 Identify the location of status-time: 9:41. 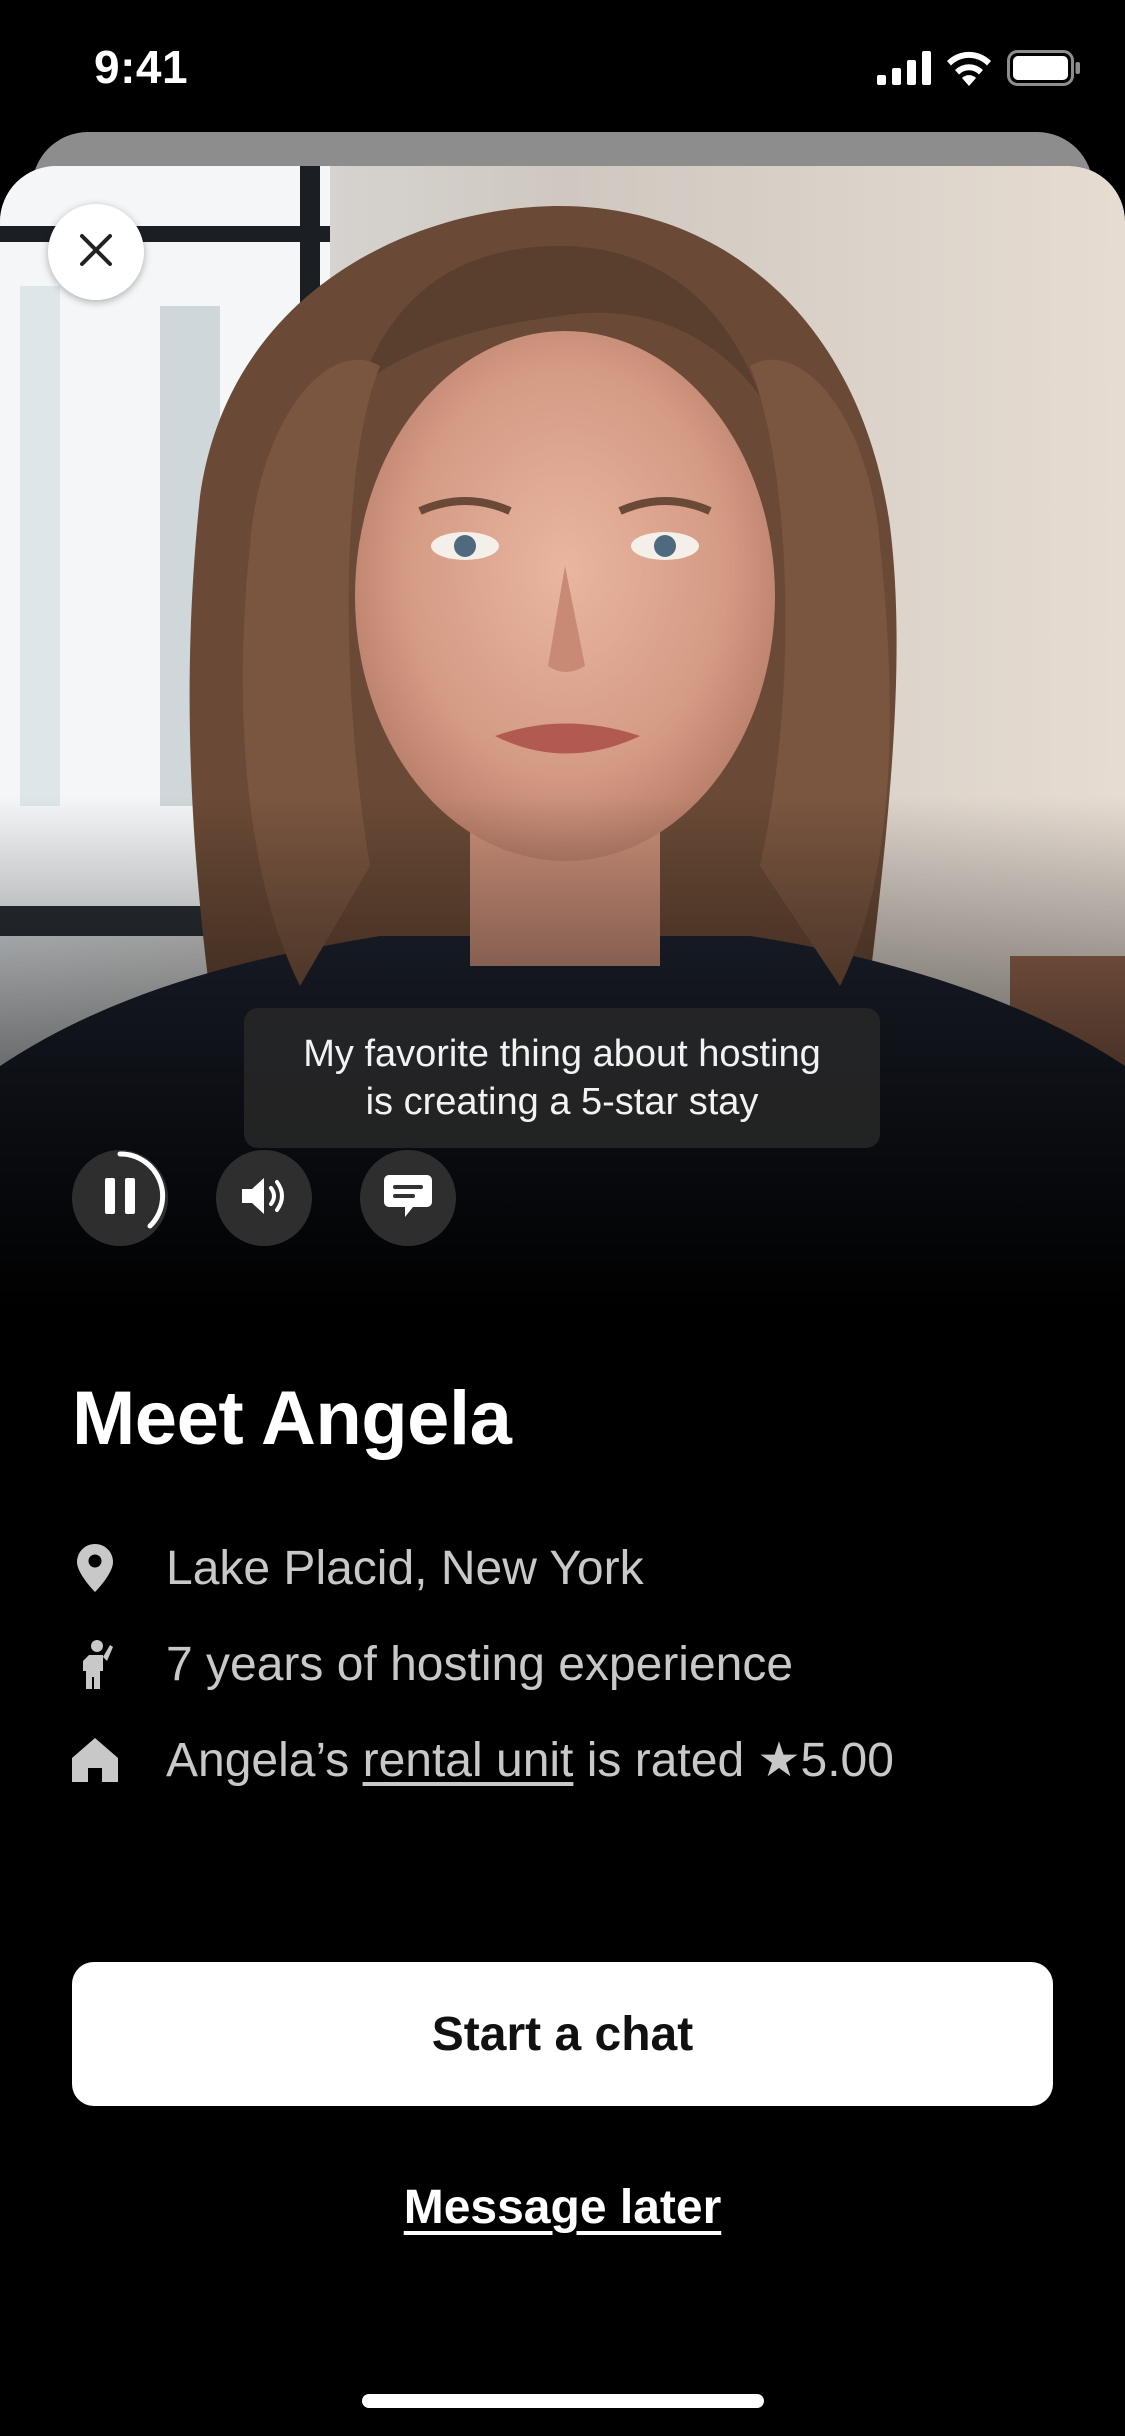
(141, 67).